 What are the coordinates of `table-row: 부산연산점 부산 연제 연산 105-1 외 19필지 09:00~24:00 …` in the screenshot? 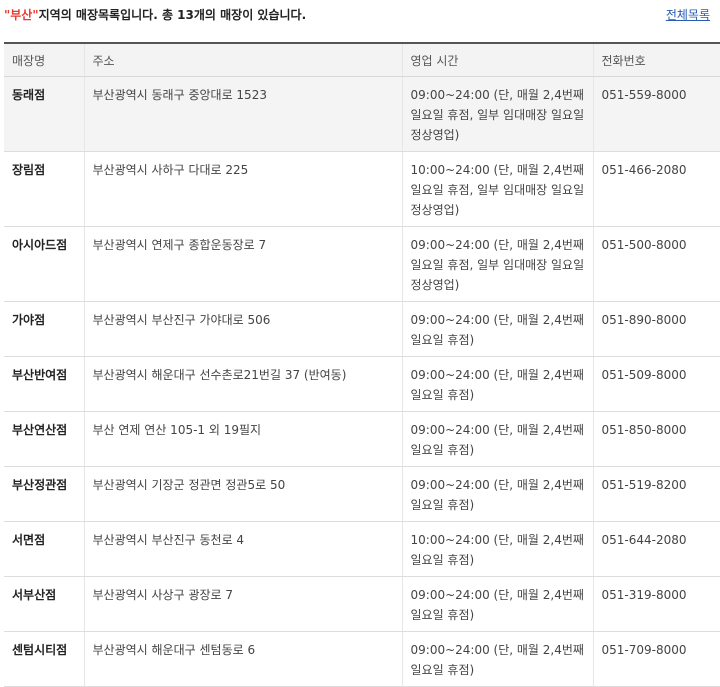 It's located at (362, 439).